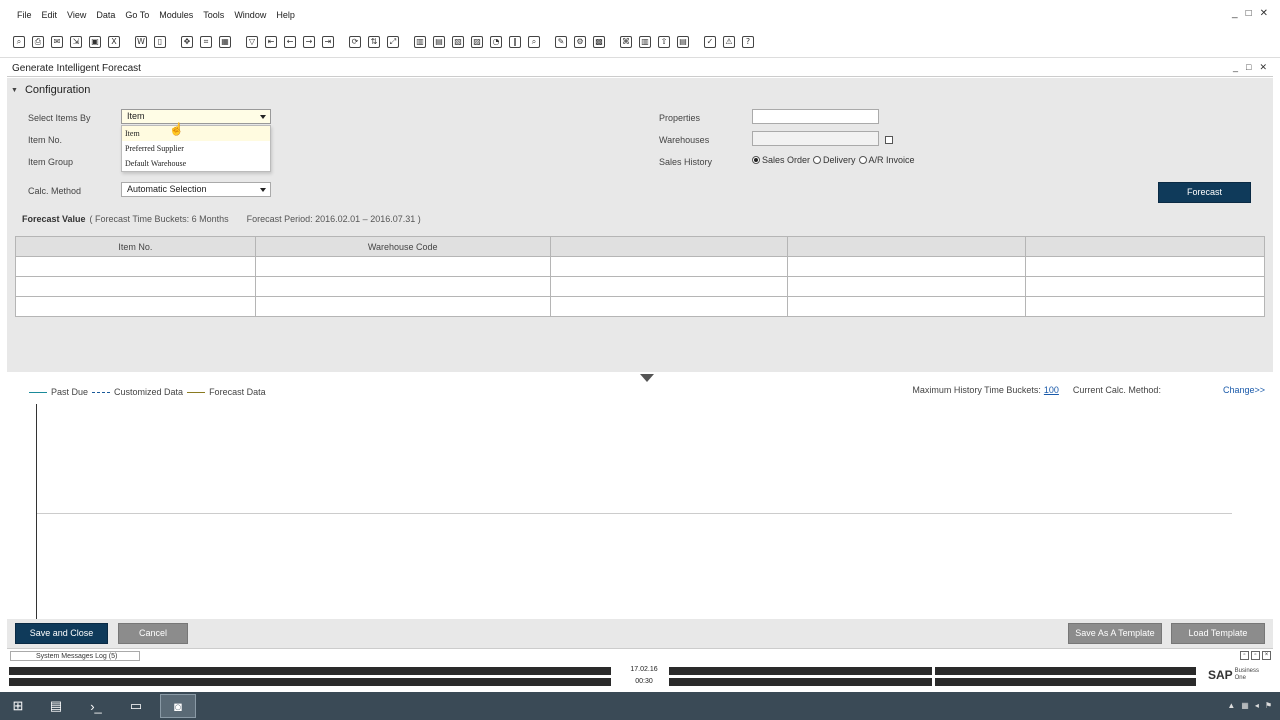 This screenshot has height=720, width=1280. What do you see at coordinates (206, 42) in the screenshot?
I see `layout-icon: ⌗` at bounding box center [206, 42].